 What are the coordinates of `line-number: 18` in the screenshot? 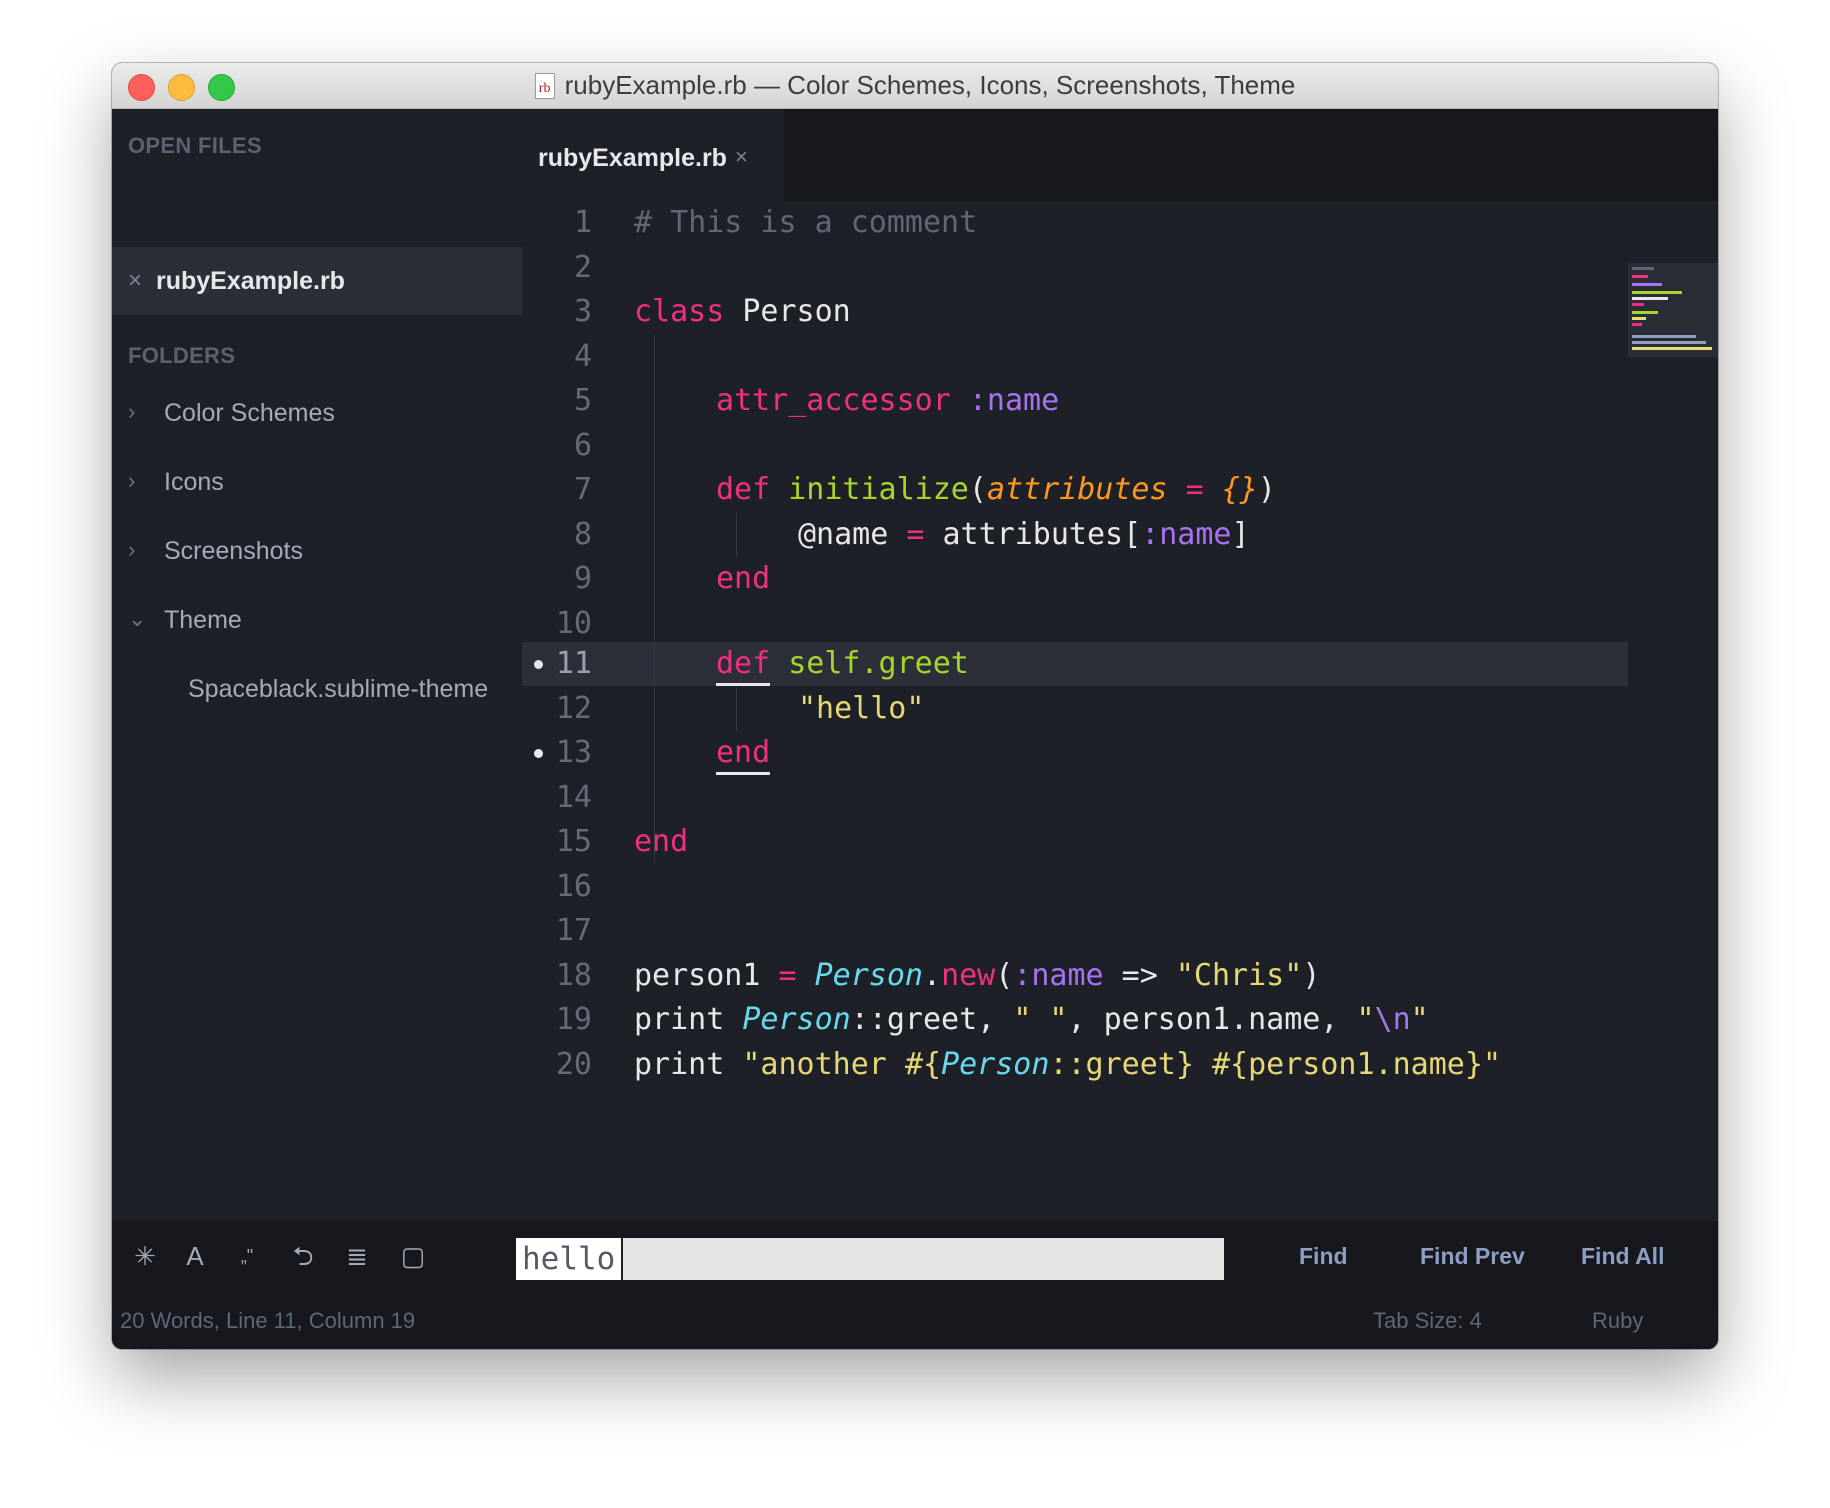 It's located at (573, 975).